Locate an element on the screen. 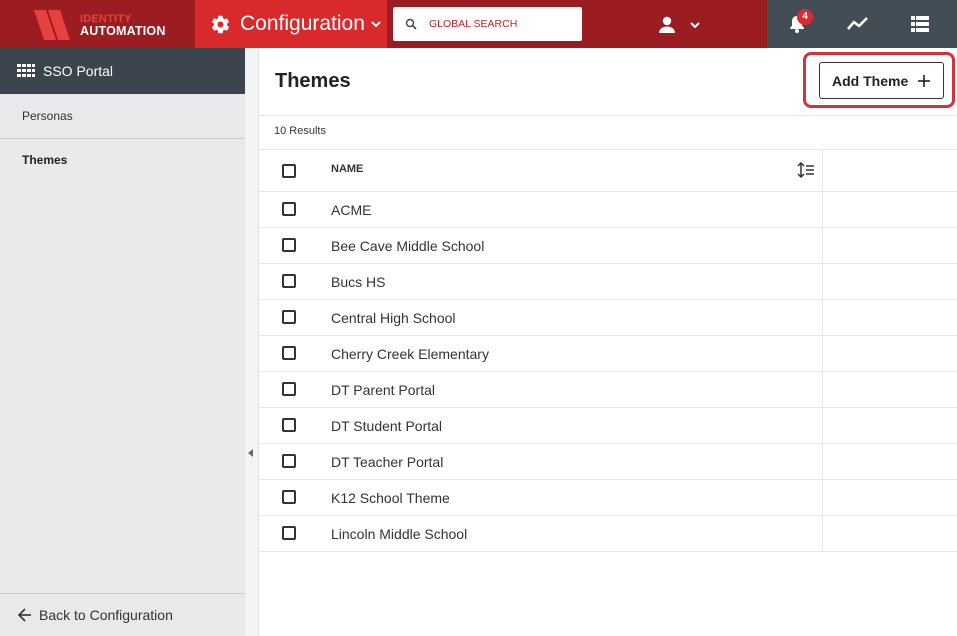  sidebar-collapse-handle is located at coordinates (252, 342).